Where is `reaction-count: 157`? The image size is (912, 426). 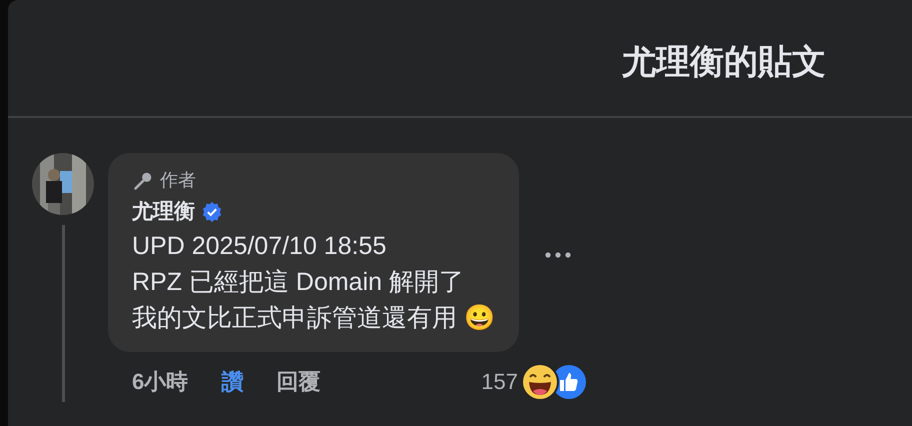
reaction-count: 157 is located at coordinates (499, 382).